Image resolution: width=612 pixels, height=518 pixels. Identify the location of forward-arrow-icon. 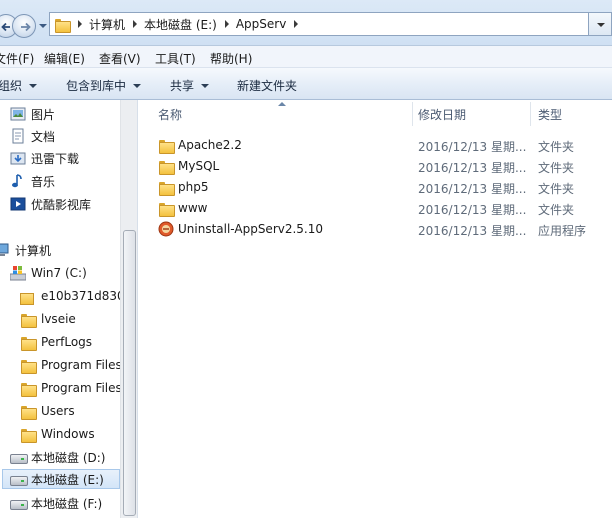
(26, 27).